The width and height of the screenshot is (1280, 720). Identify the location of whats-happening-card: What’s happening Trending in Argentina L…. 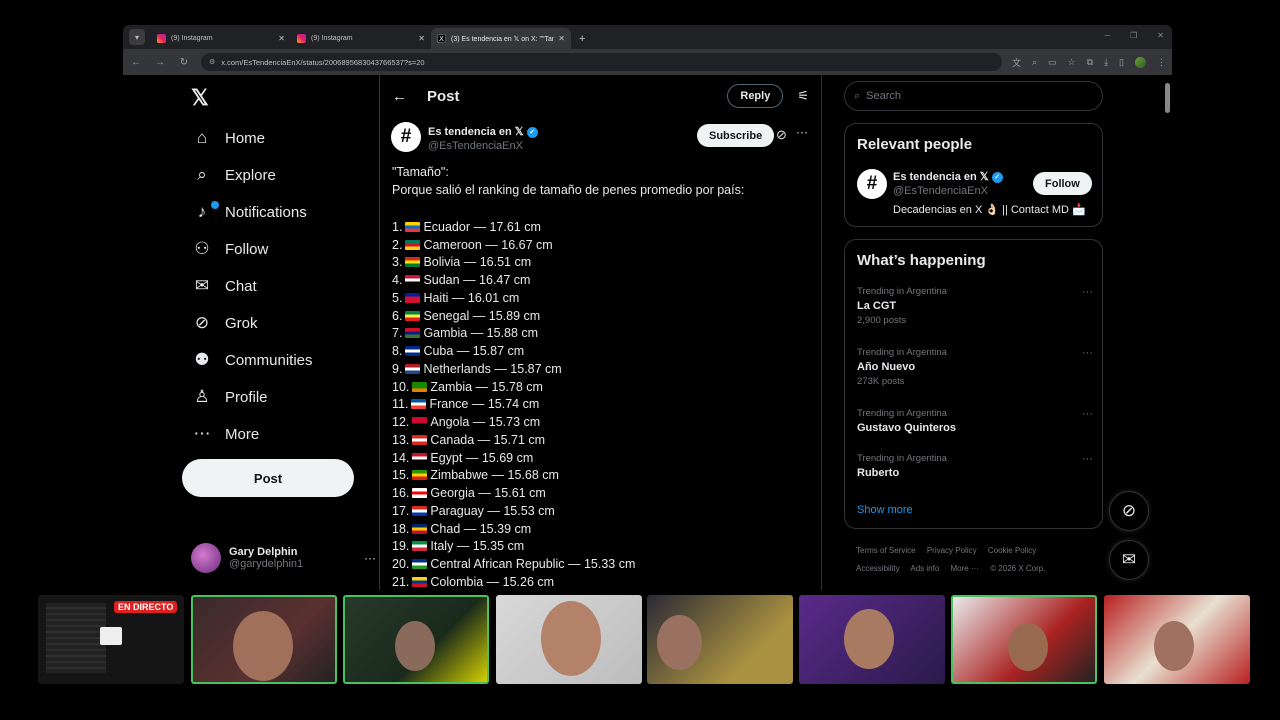
(973, 384).